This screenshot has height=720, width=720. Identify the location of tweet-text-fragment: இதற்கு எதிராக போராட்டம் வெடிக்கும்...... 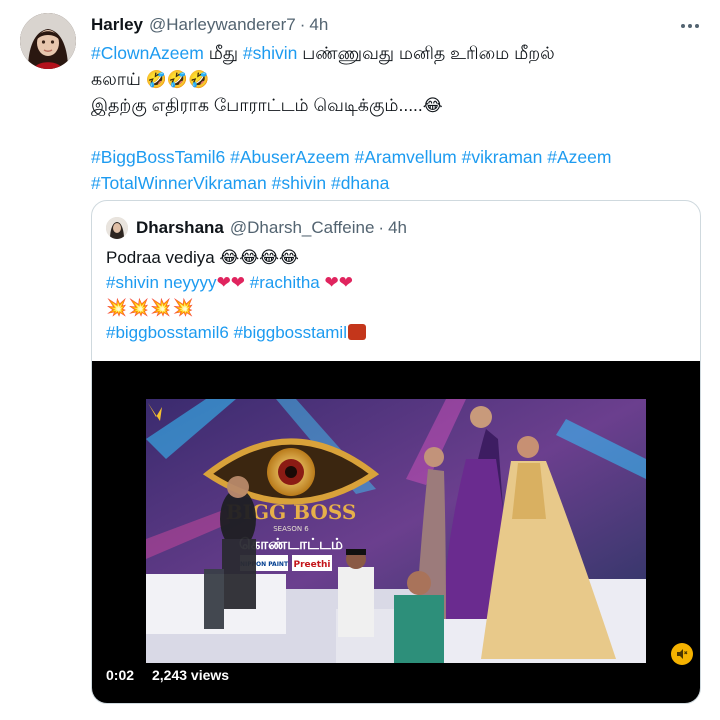
(257, 105).